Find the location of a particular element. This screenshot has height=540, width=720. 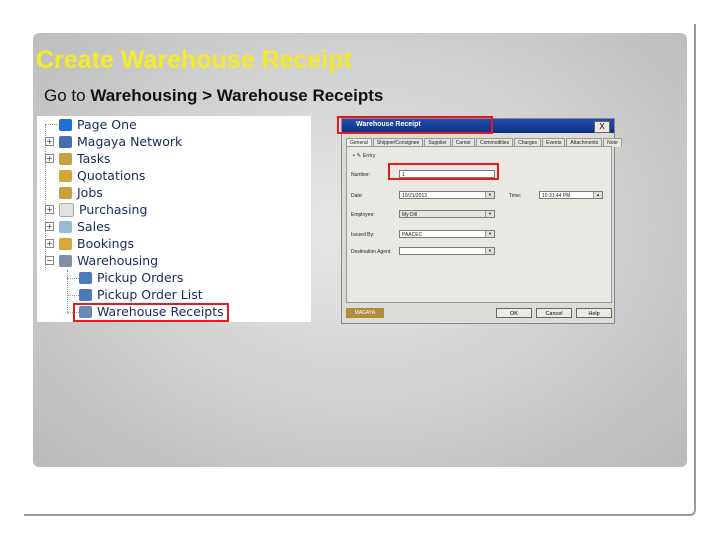

dialog-title-highlight is located at coordinates (415, 125).